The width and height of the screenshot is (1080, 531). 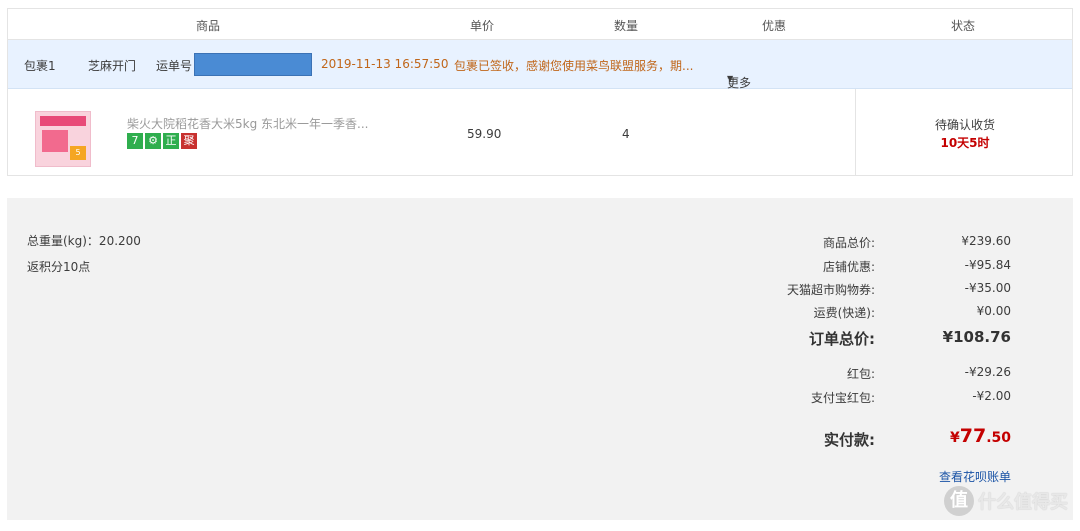 What do you see at coordinates (135, 141) in the screenshot?
I see `tag-seven-day-icon: 7` at bounding box center [135, 141].